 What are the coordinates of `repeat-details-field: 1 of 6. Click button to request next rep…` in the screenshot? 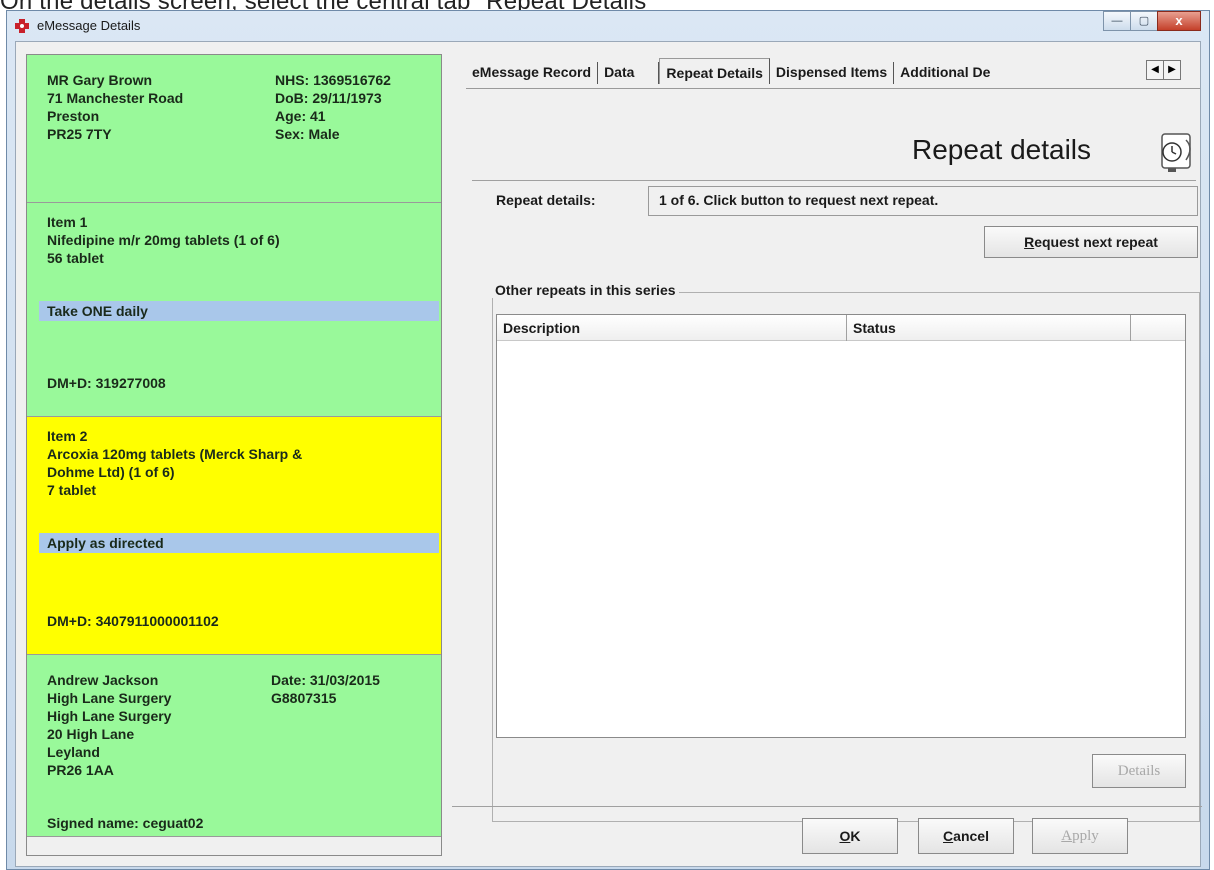 It's located at (923, 201).